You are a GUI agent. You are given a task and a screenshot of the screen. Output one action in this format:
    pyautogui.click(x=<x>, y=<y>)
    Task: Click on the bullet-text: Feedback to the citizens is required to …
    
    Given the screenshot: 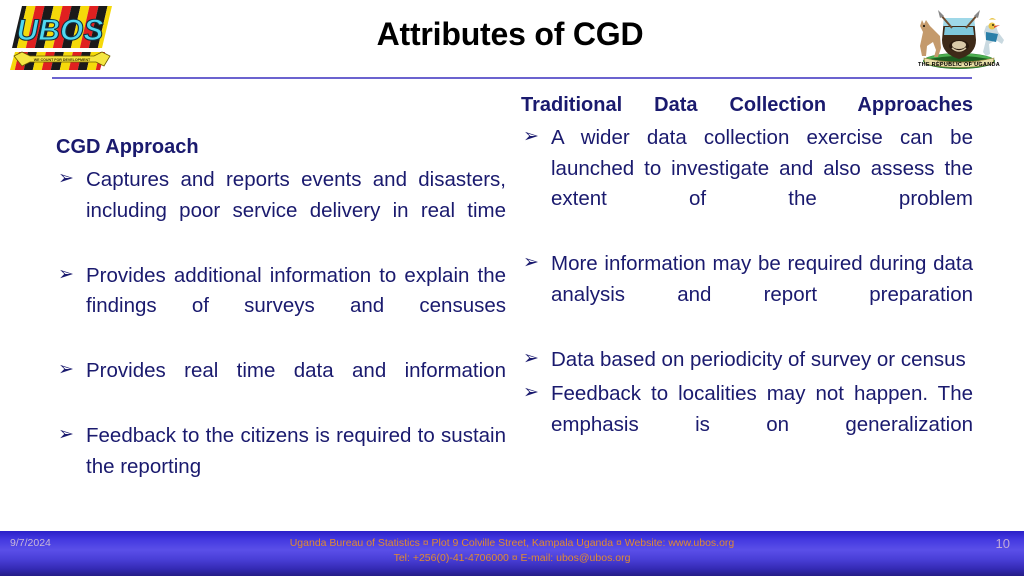 What is the action you would take?
    pyautogui.click(x=296, y=451)
    